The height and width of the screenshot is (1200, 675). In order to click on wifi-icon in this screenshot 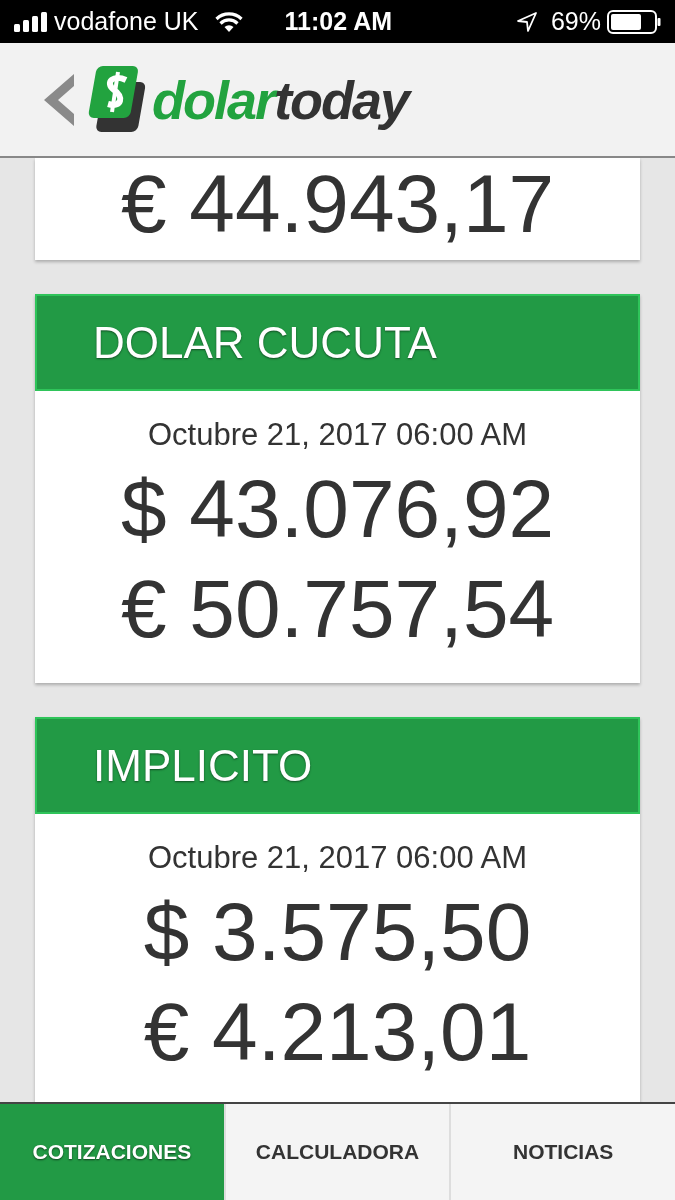, I will do `click(228, 21)`.